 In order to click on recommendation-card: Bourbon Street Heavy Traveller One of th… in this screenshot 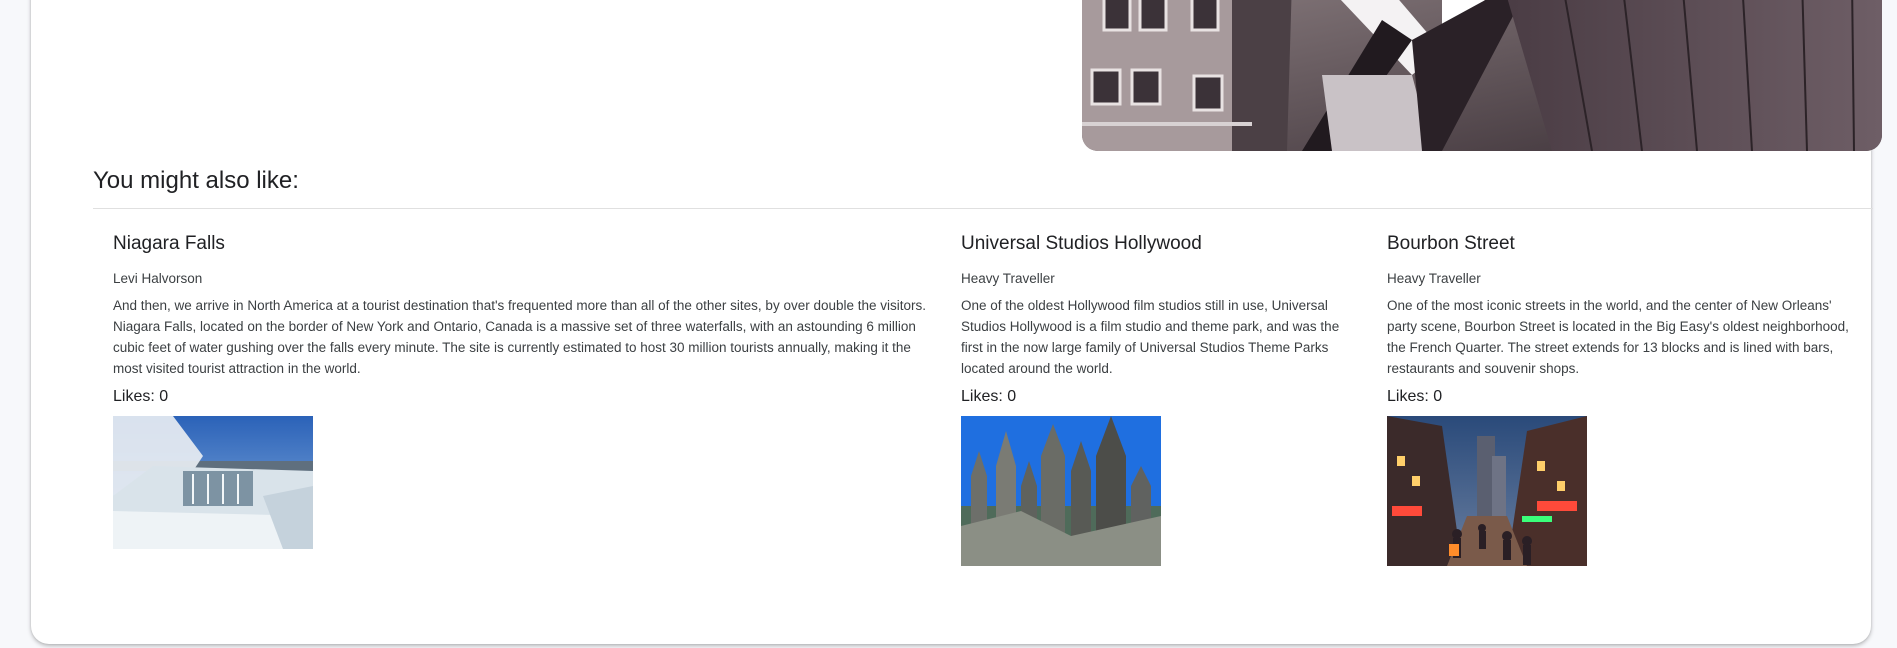, I will do `click(1622, 399)`.